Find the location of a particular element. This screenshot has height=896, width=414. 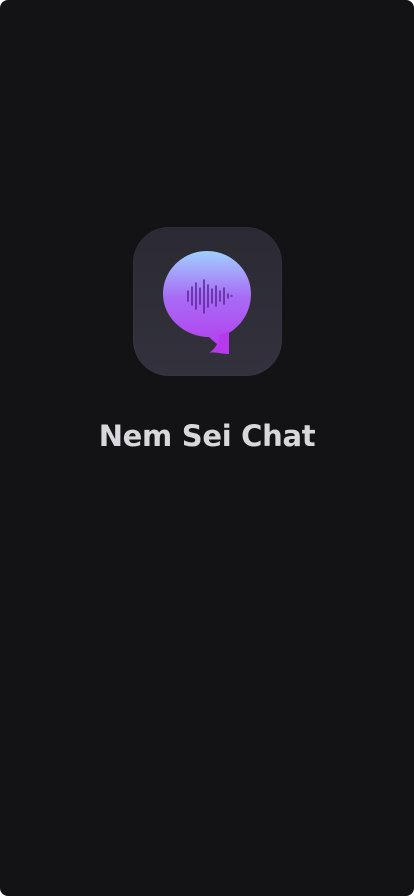

app-icon is located at coordinates (207, 301).